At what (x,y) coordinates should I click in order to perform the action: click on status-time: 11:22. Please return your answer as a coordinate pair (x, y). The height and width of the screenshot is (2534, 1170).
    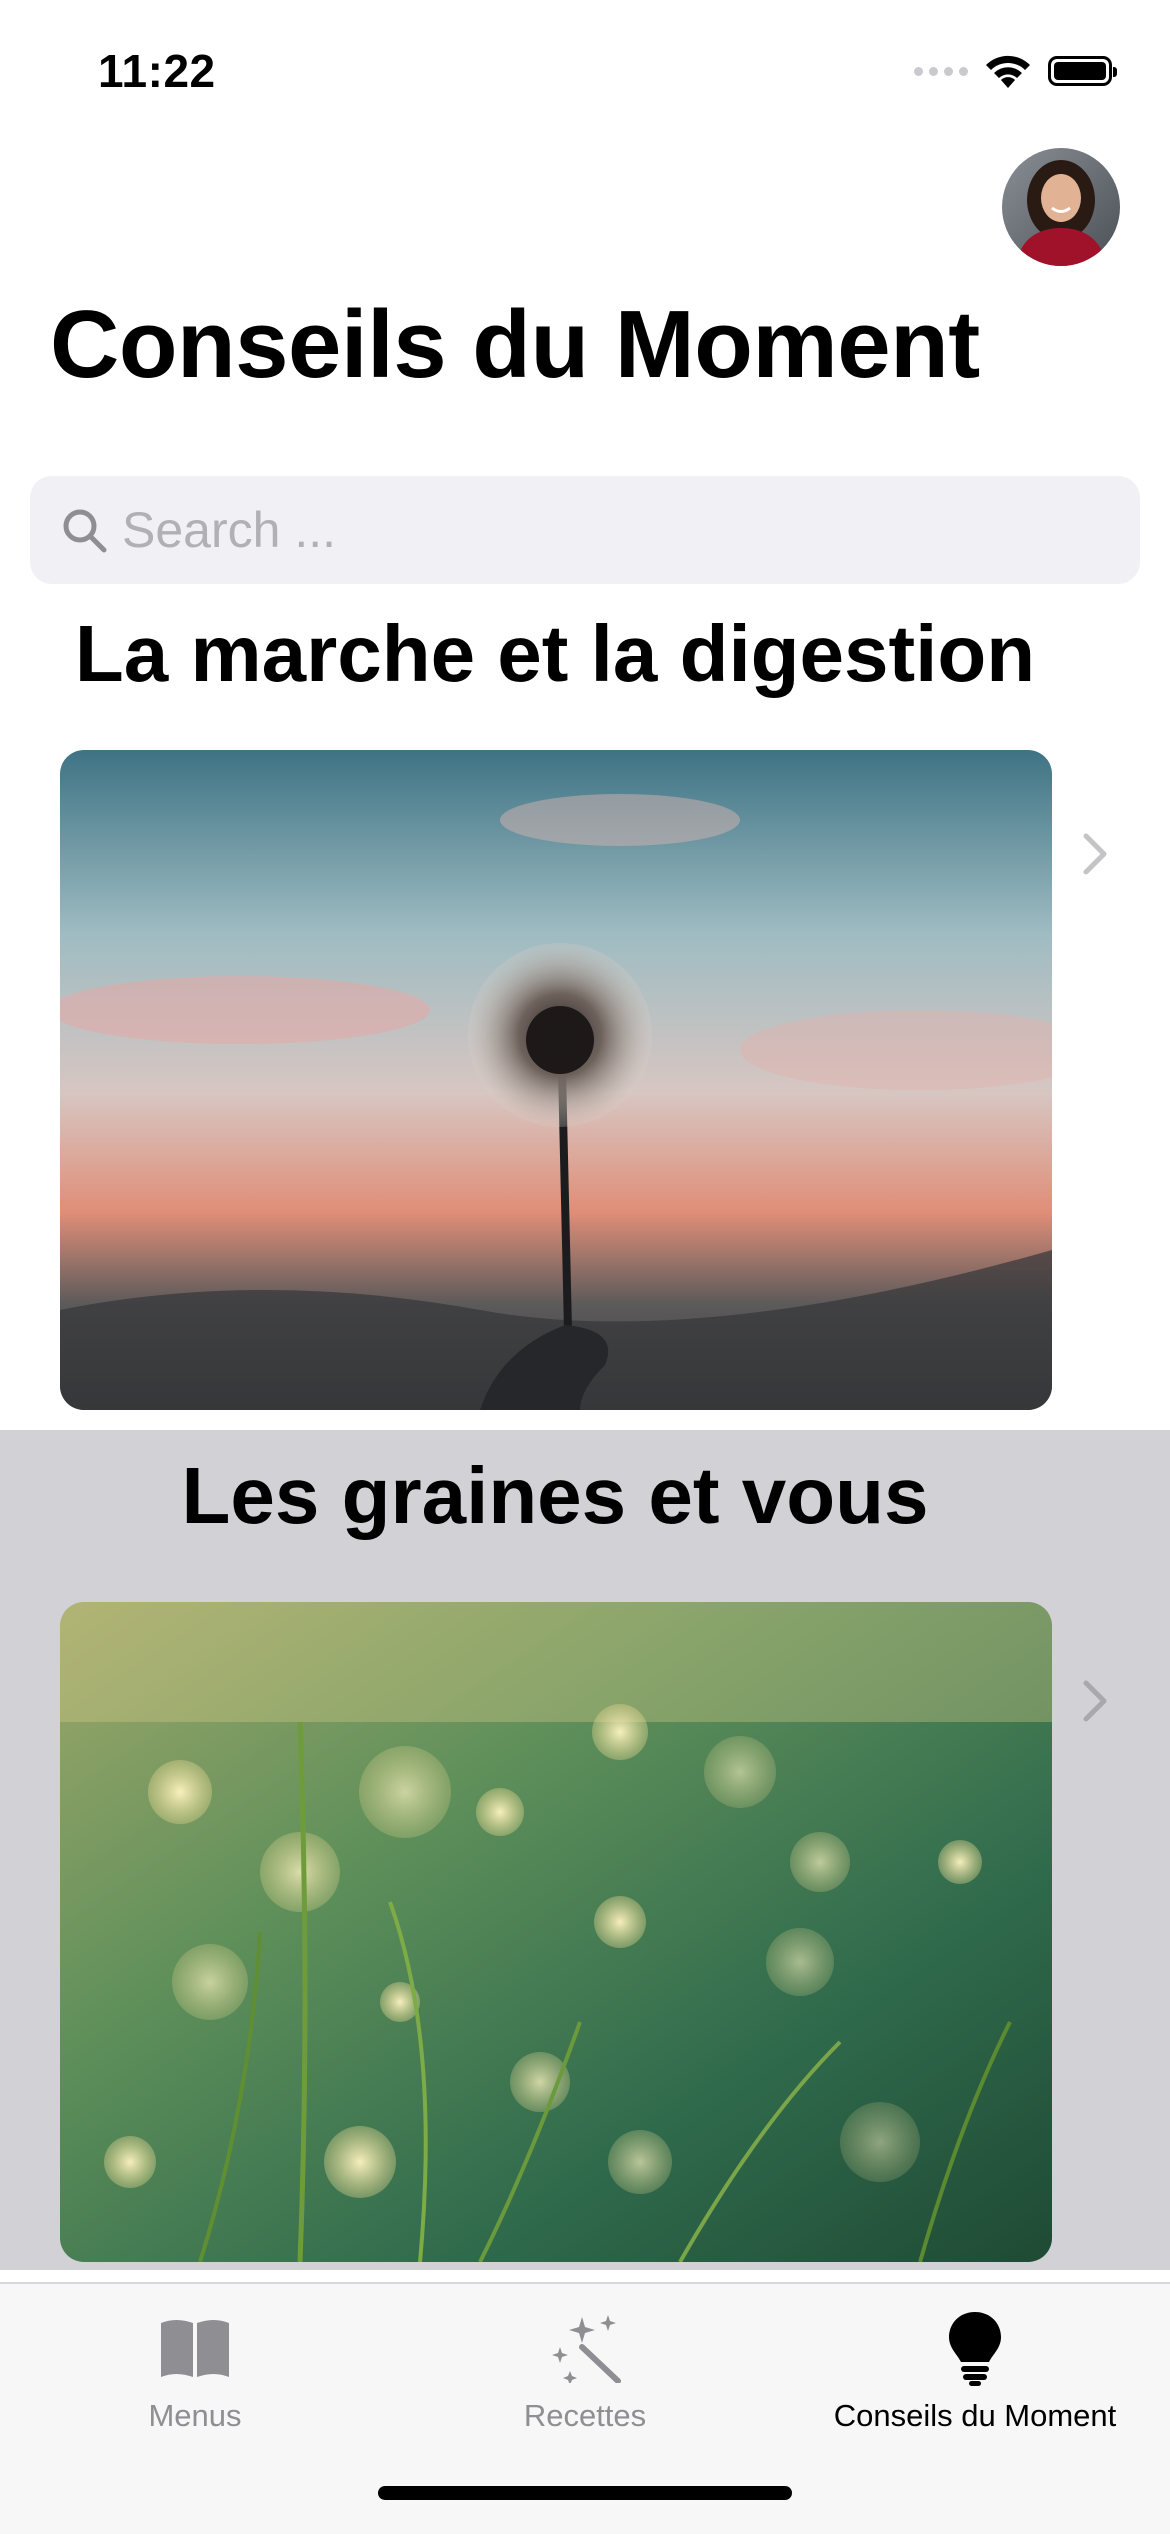
    Looking at the image, I should click on (157, 71).